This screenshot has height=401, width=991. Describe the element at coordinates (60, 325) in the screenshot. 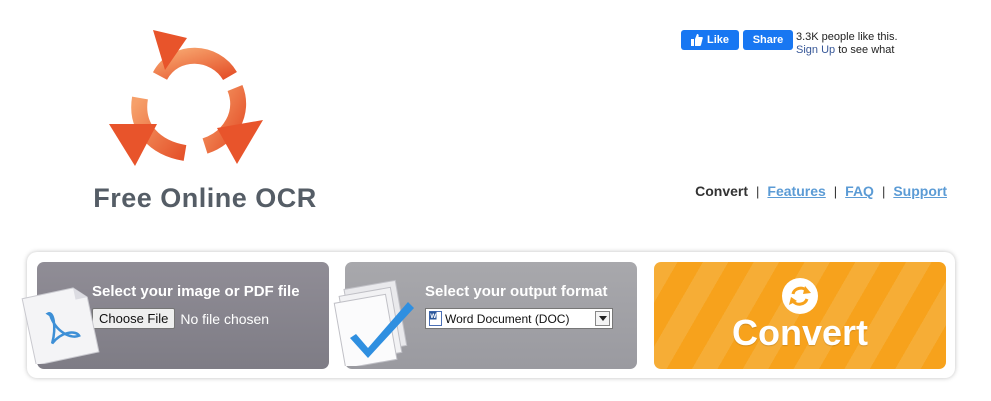

I see `pdf-document-icon` at that location.